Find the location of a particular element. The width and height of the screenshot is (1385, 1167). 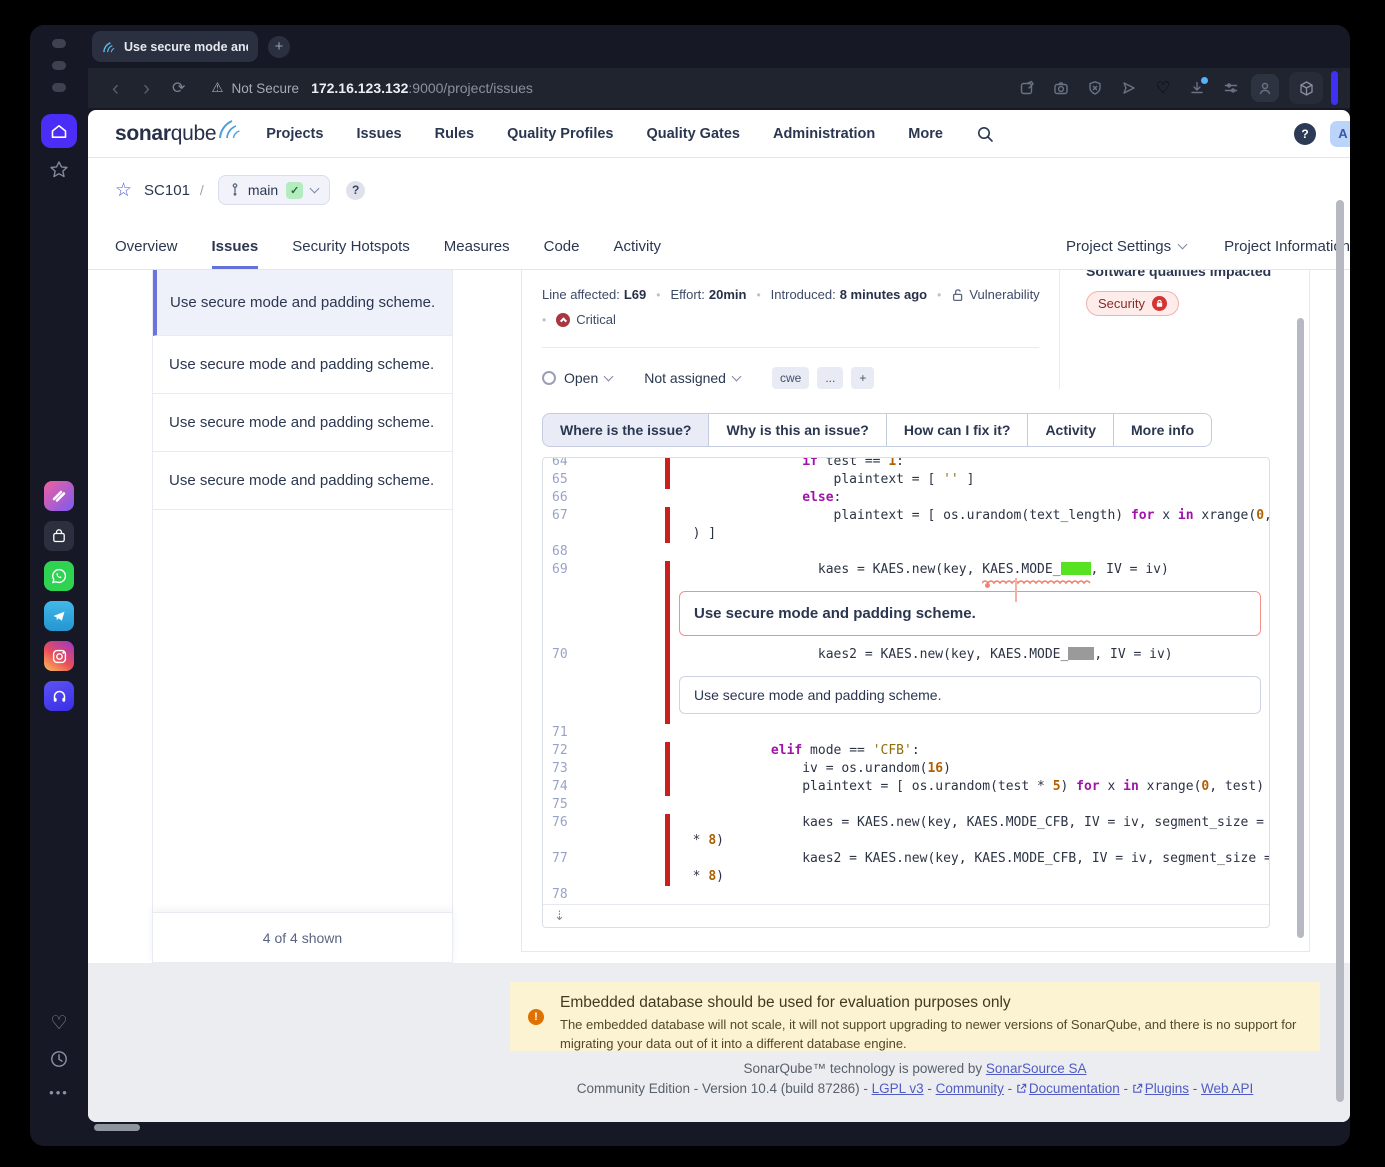

line-number: 74 is located at coordinates (604, 787).